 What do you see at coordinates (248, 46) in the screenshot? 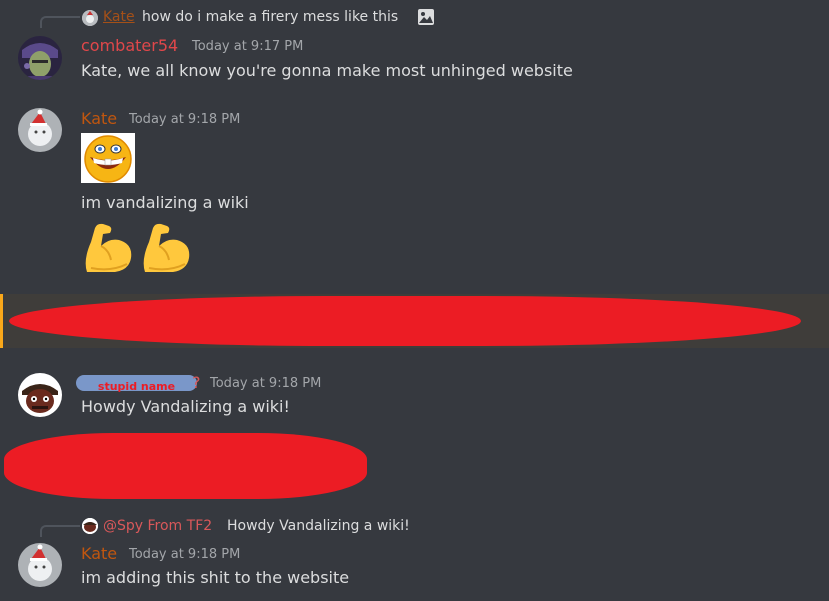
I see `timestamp: Today at 9:17 PM` at bounding box center [248, 46].